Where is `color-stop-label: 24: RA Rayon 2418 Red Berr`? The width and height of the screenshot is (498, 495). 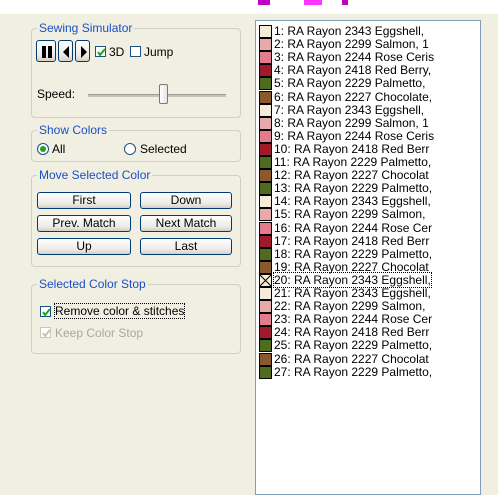 color-stop-label: 24: RA Rayon 2418 Red Berr is located at coordinates (352, 332).